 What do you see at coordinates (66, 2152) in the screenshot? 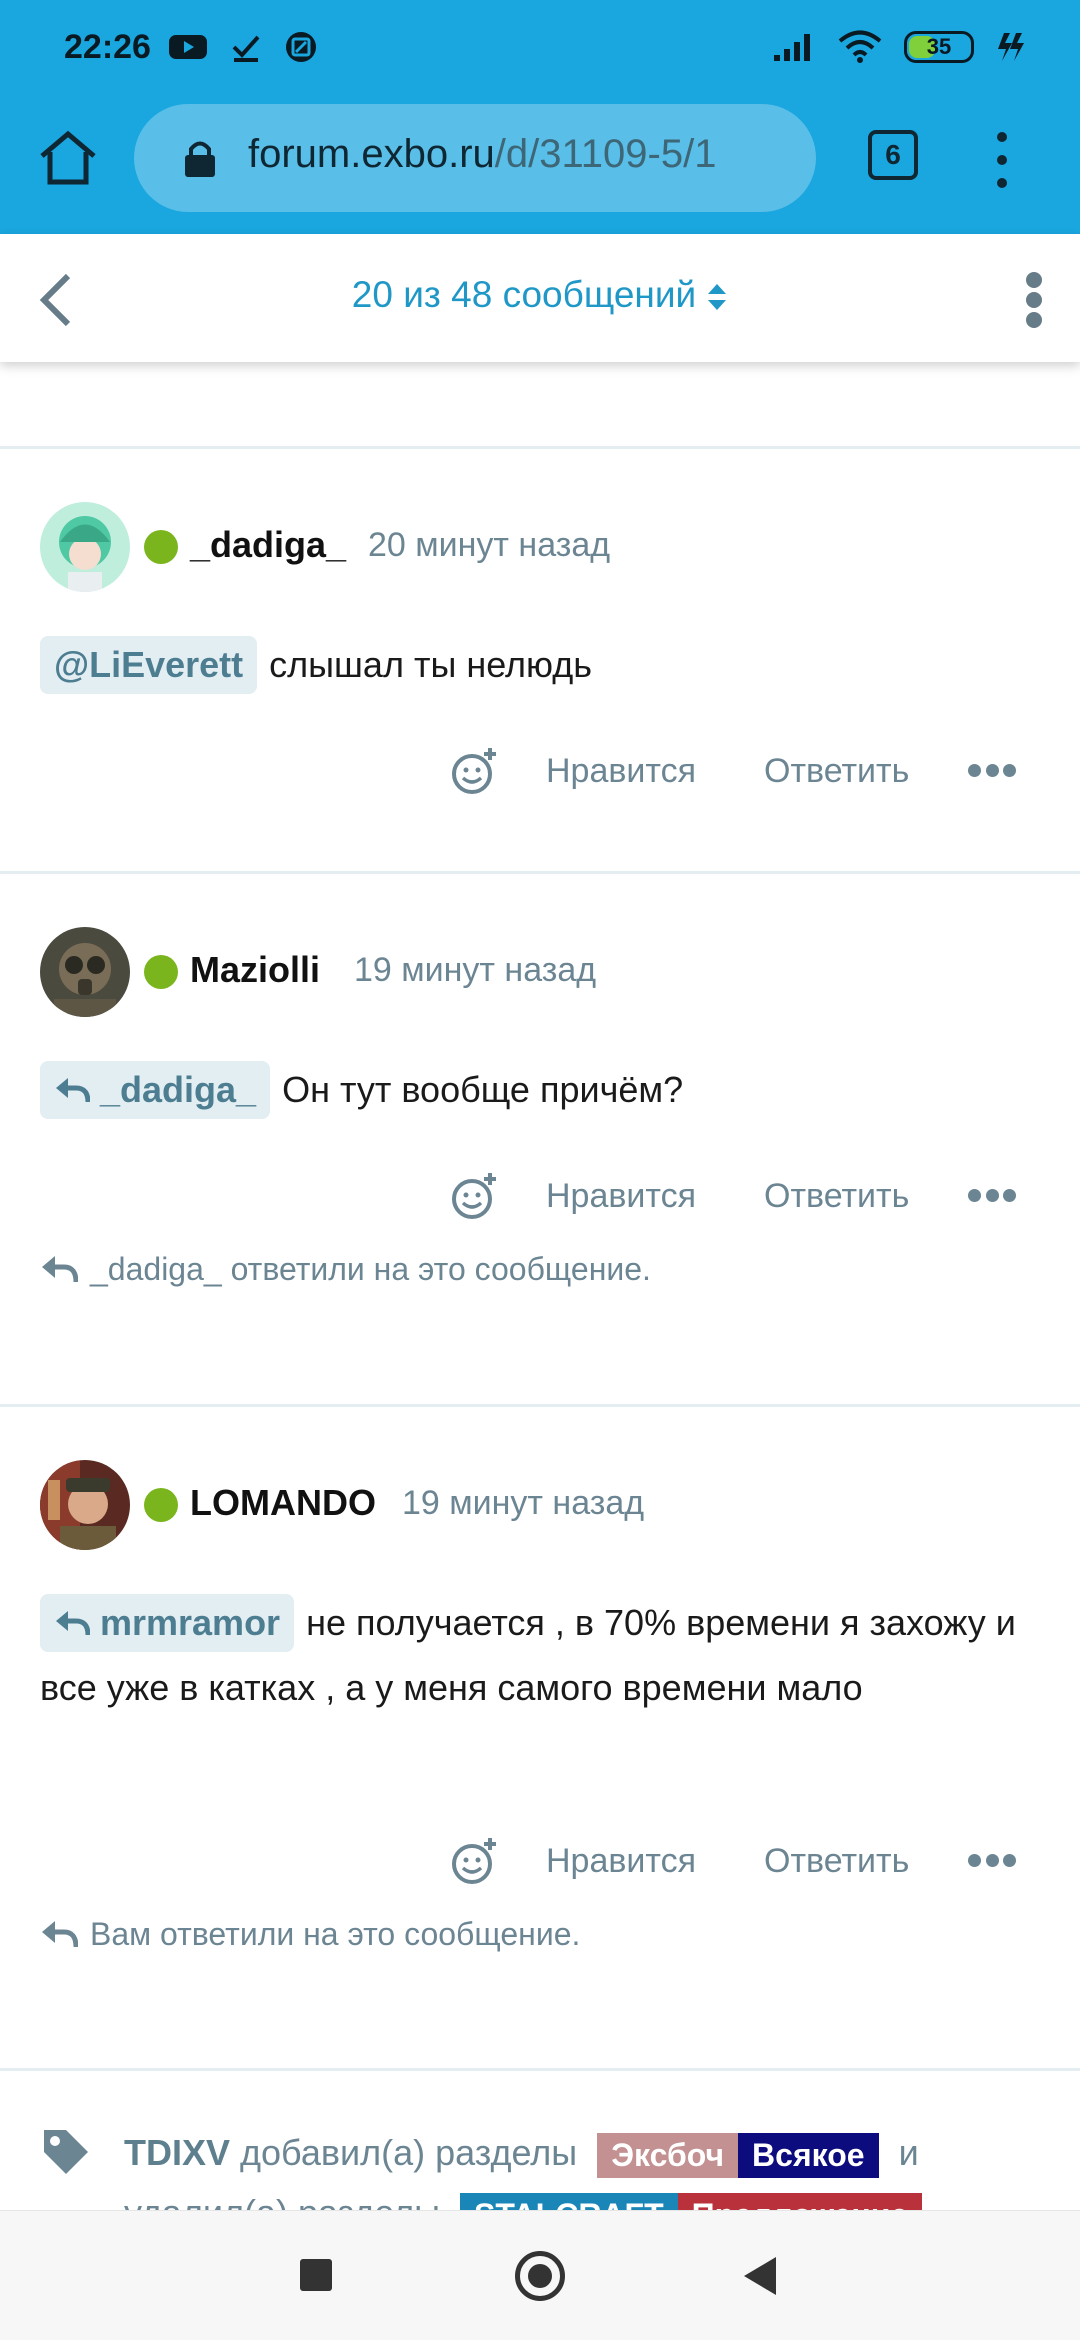
I see `tag-icon` at bounding box center [66, 2152].